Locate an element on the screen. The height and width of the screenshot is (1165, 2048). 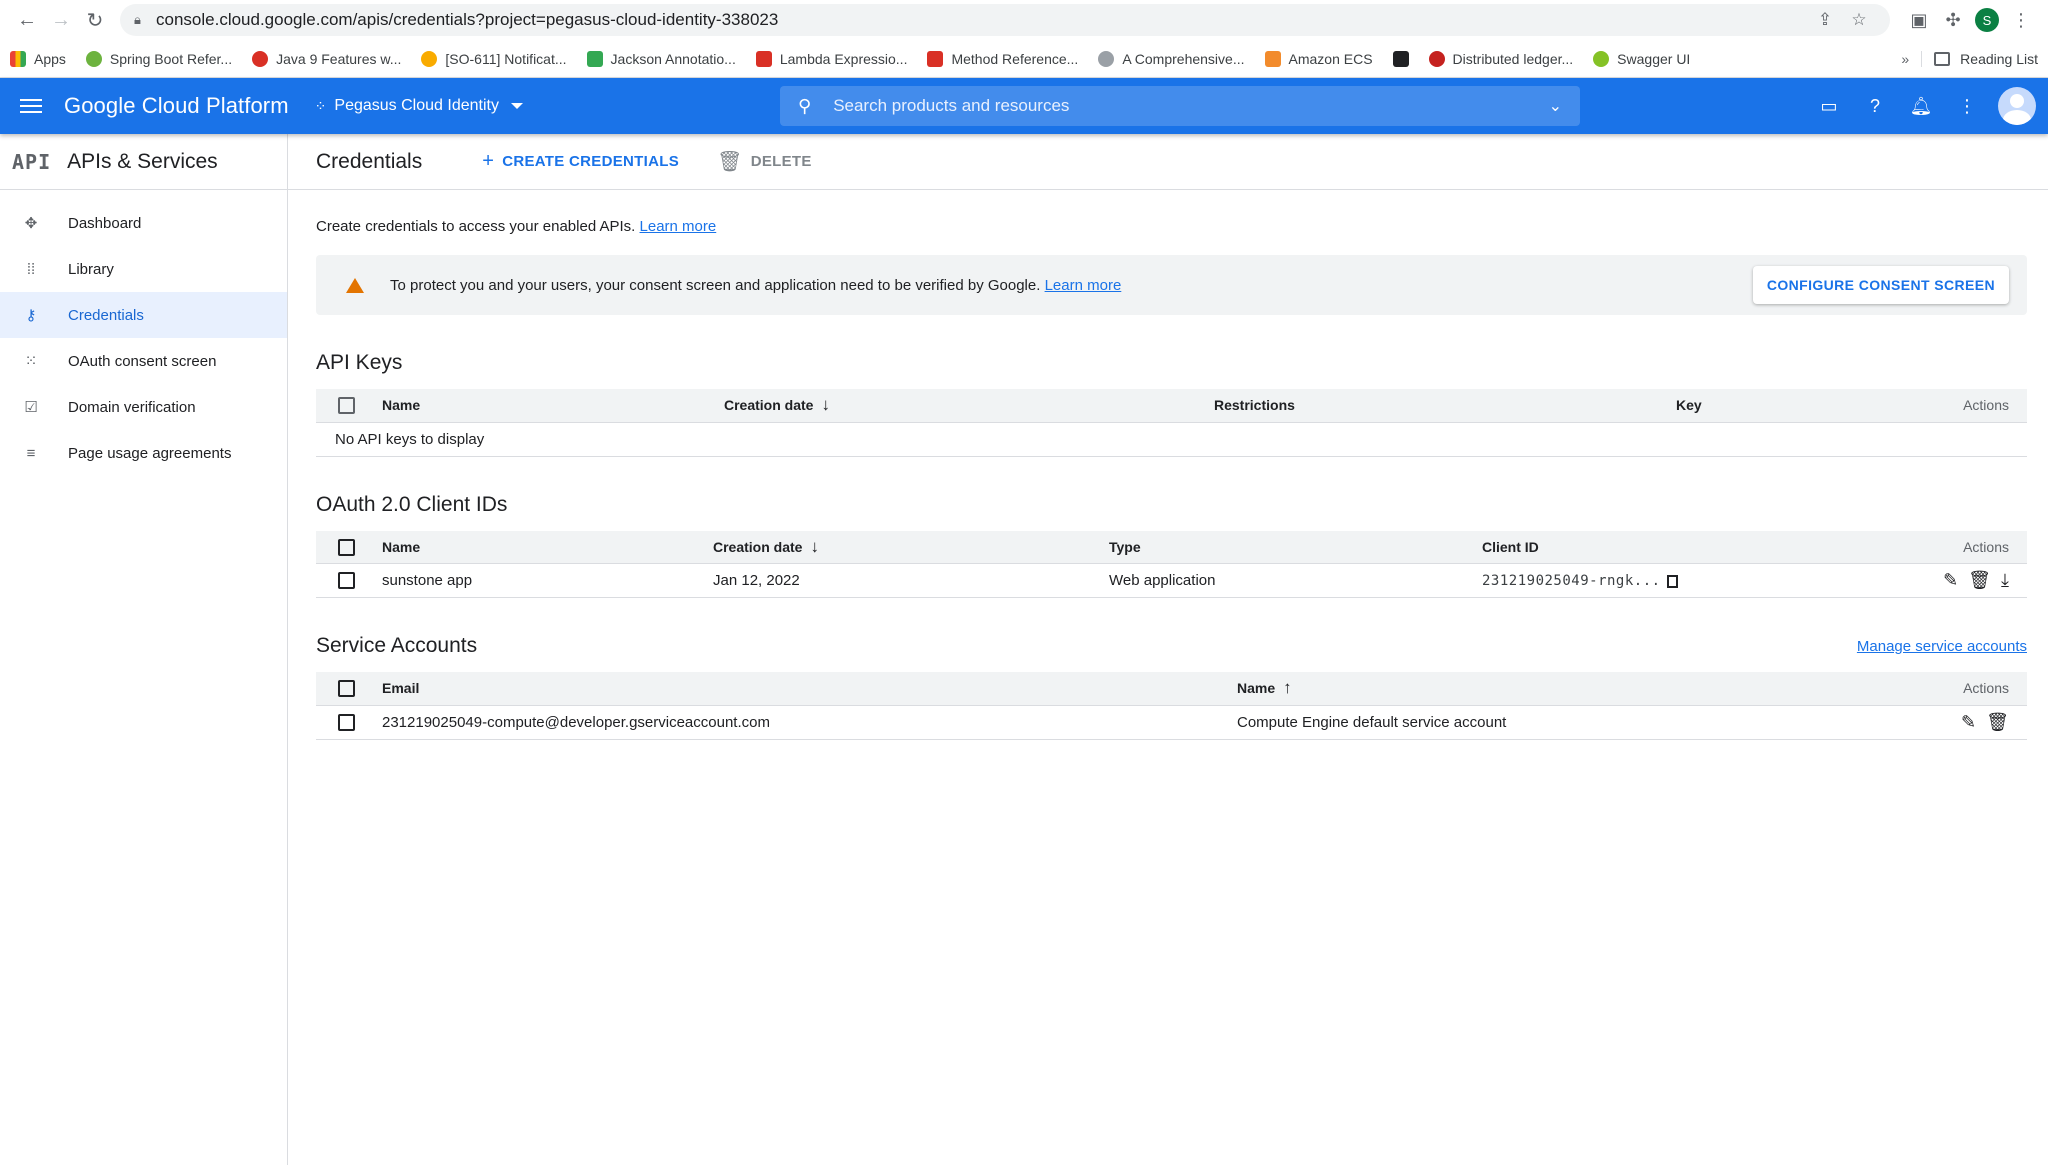
settings-list-icon: ≡ is located at coordinates (31, 453).